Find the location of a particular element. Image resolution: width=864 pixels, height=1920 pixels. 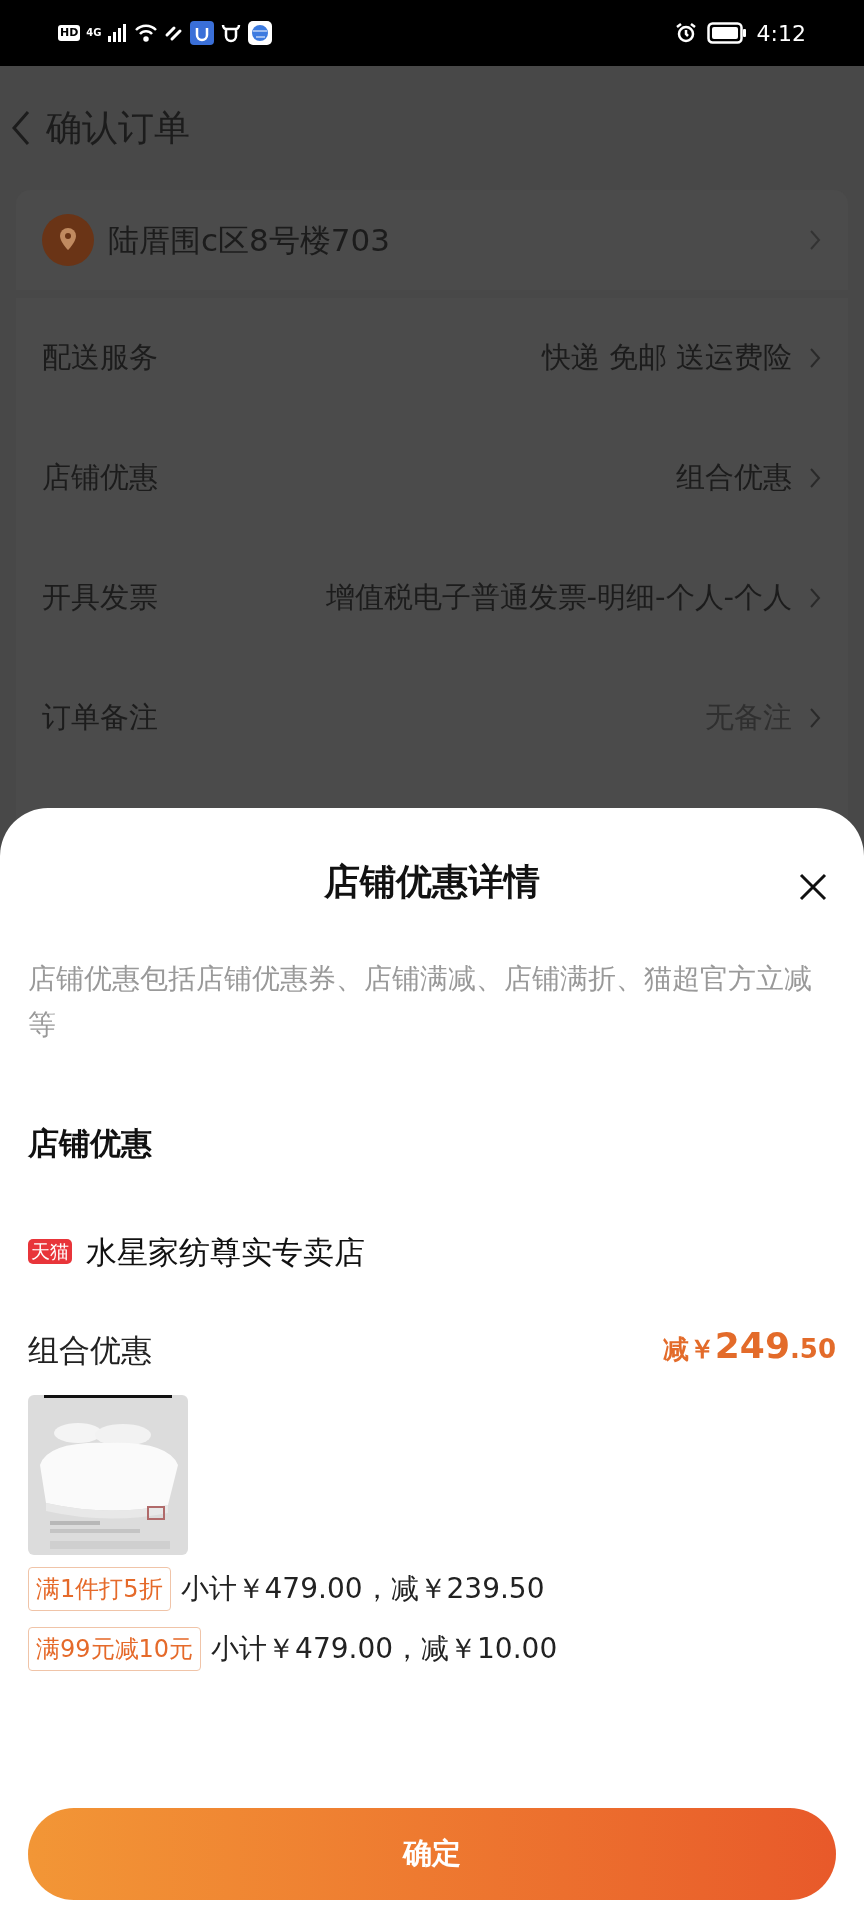

alarm-icon is located at coordinates (685, 33).